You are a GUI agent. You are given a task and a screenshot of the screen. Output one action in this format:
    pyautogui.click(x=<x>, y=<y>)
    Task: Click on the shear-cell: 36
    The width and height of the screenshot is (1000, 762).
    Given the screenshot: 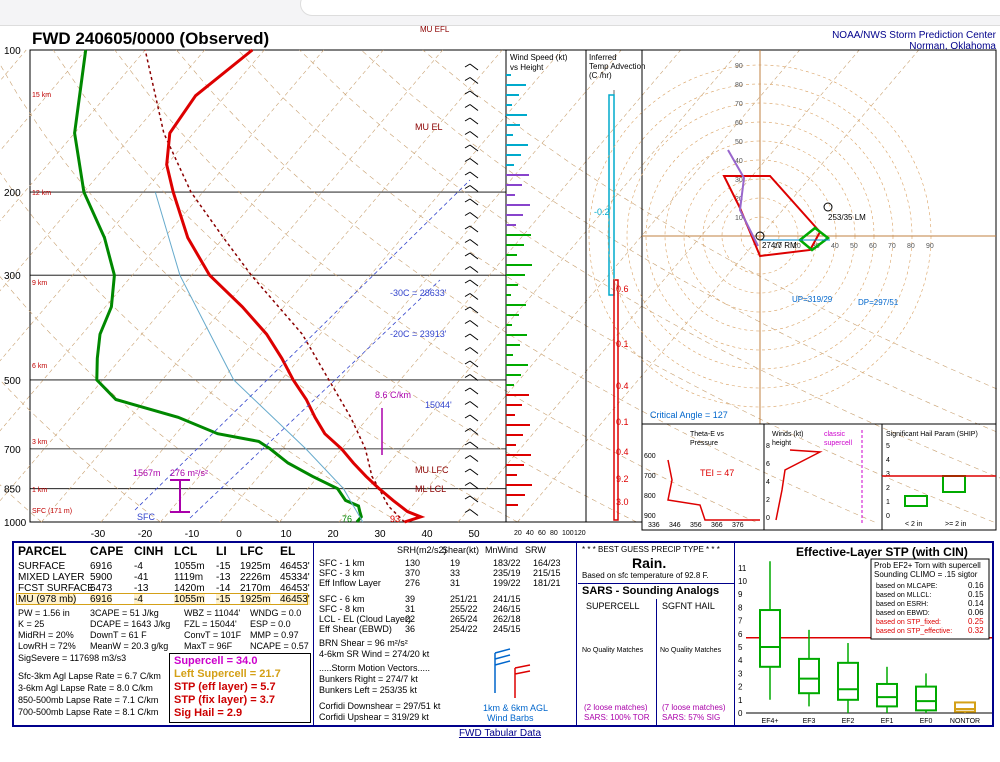 What is the action you would take?
    pyautogui.click(x=410, y=629)
    